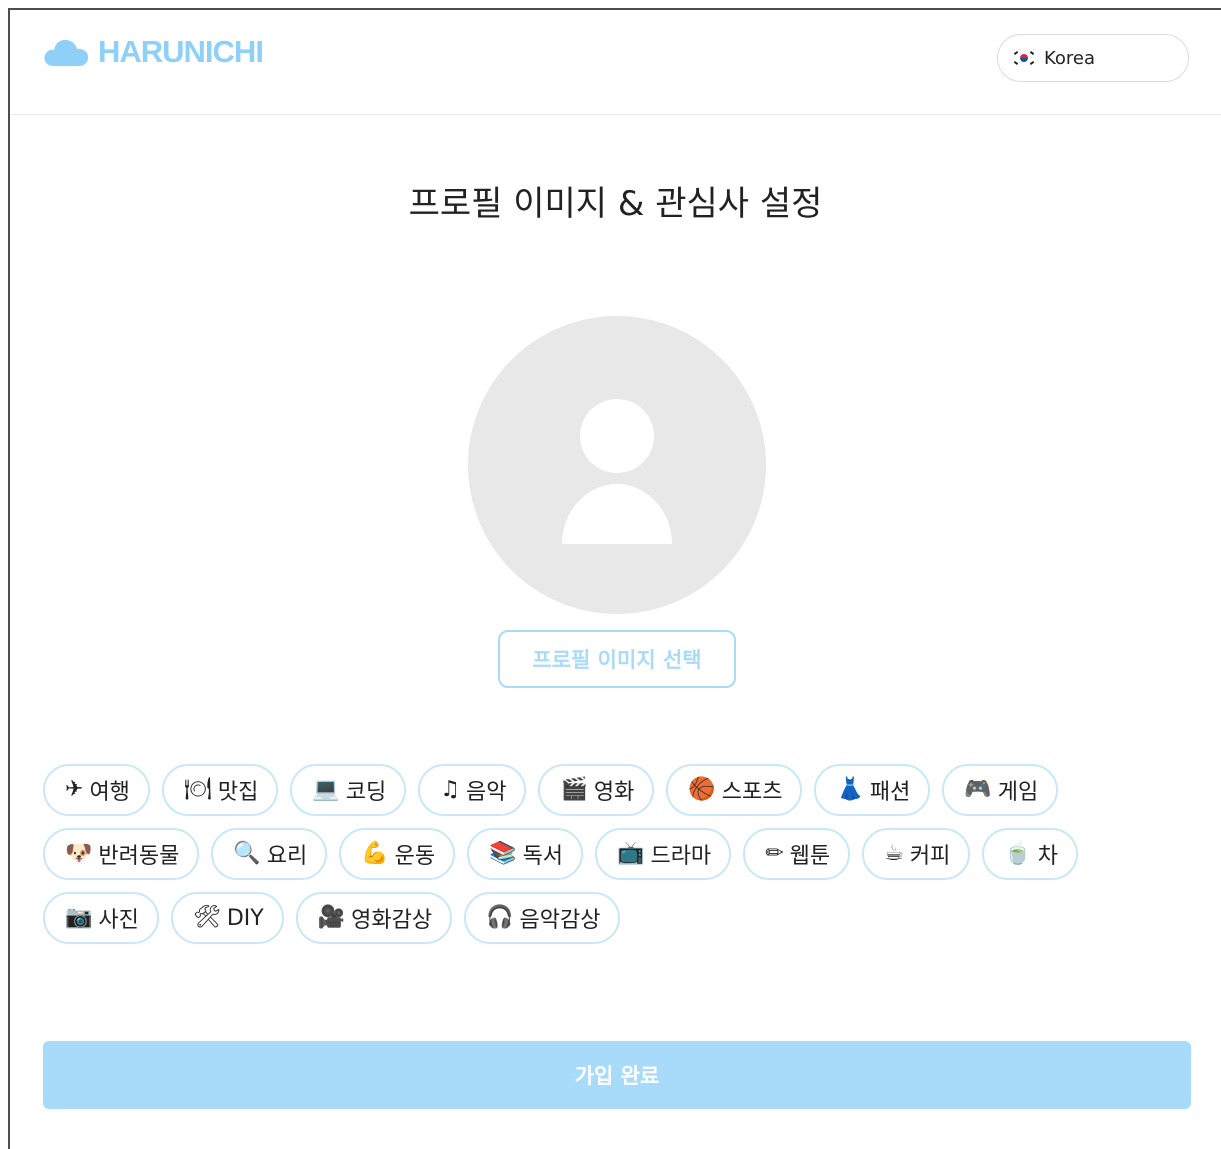 This screenshot has width=1221, height=1149. I want to click on gamepad-icon: 🎮, so click(978, 789).